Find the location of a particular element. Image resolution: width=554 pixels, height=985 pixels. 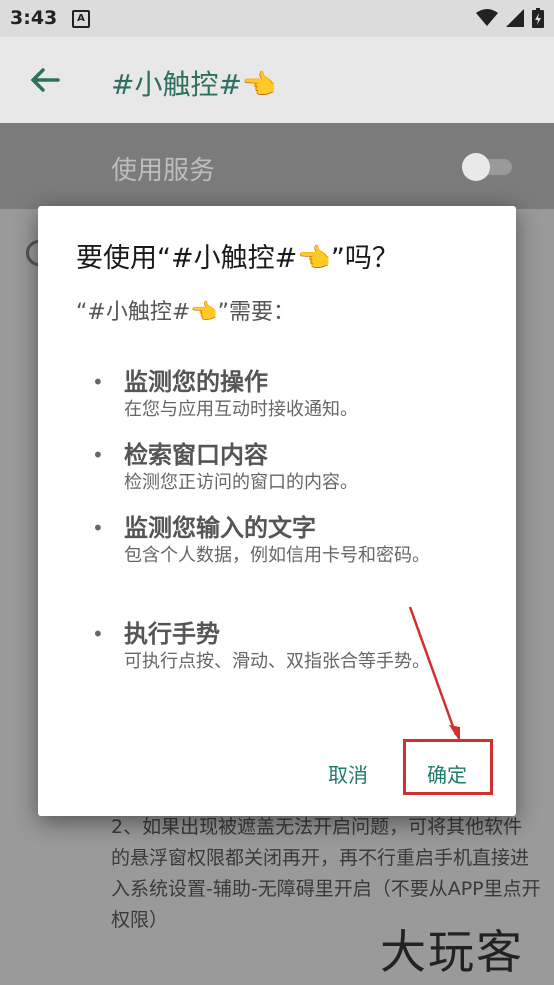

permission-title: 检索窗口内容 is located at coordinates (196, 455).